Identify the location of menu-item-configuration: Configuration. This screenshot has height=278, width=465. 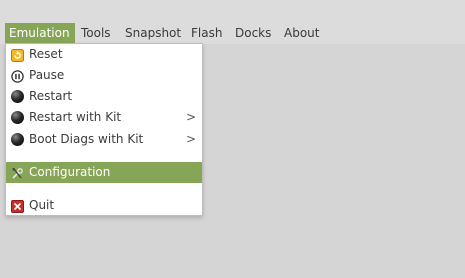
(104, 172).